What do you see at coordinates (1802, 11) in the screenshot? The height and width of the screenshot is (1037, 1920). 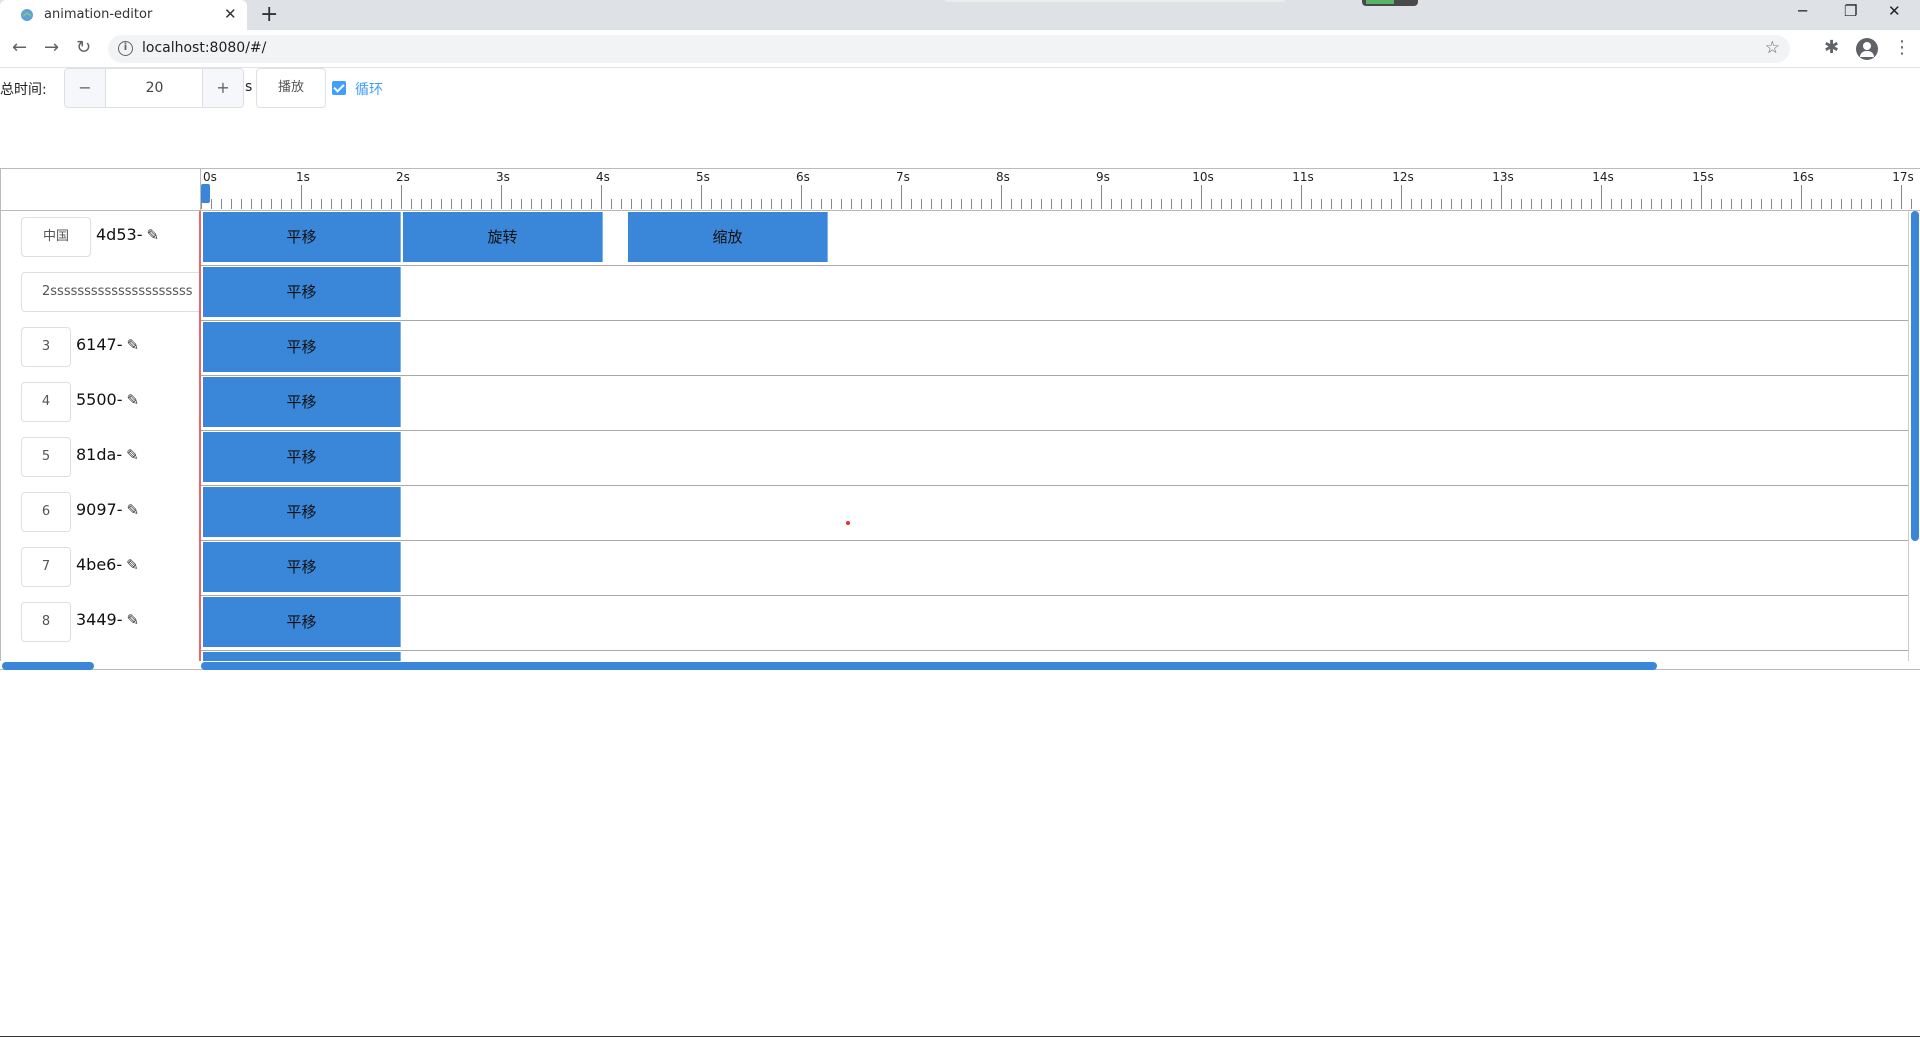 I see `minimize-button: ─` at bounding box center [1802, 11].